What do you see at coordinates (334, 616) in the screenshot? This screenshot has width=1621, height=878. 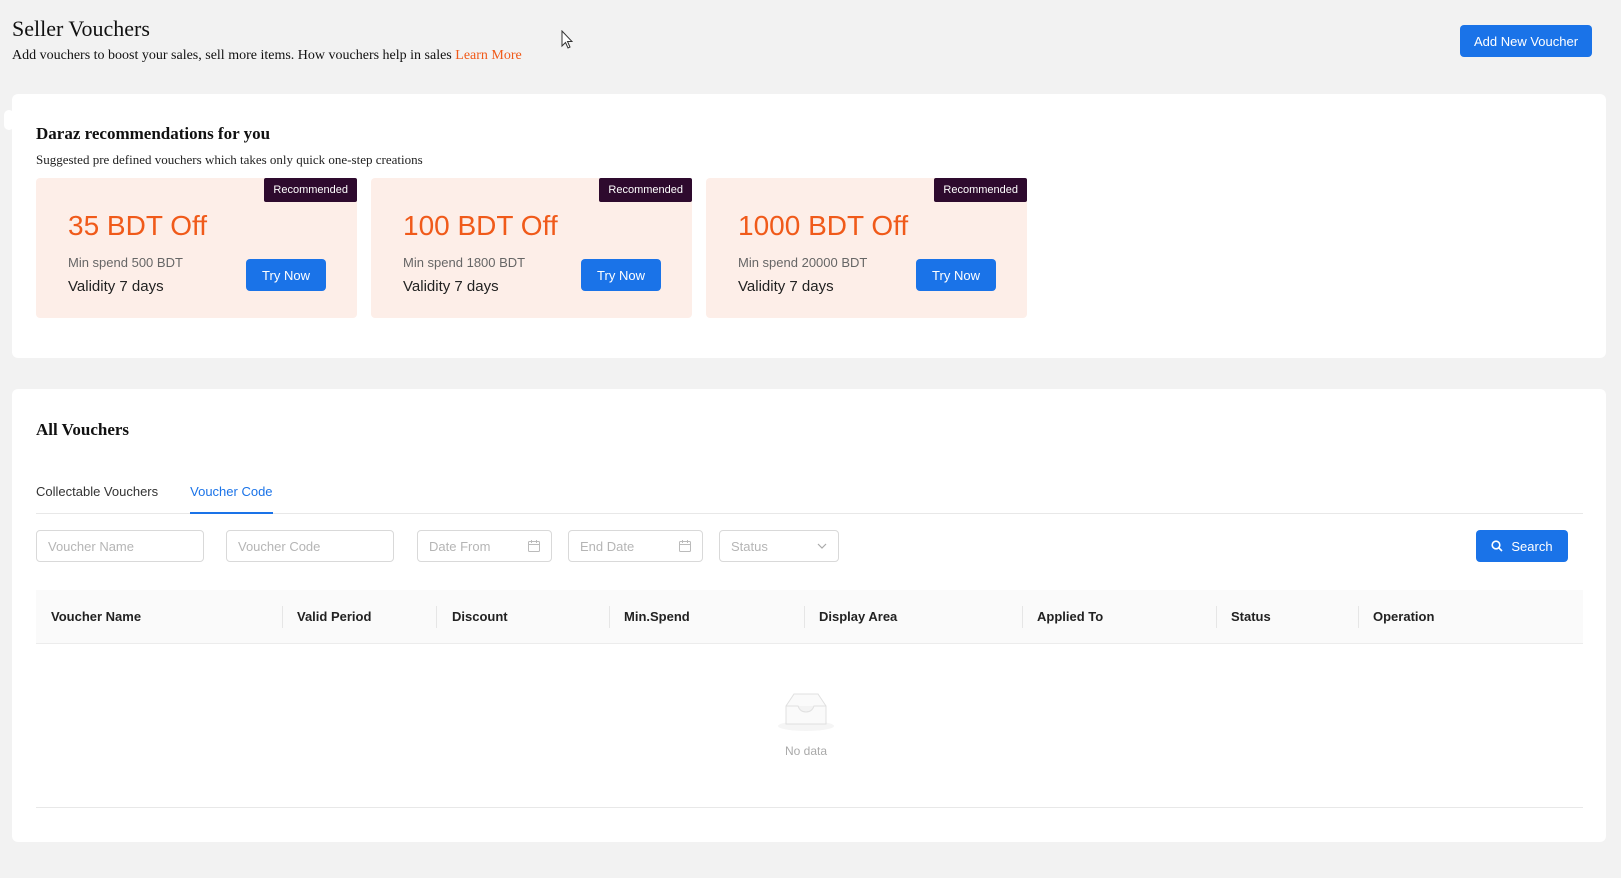 I see `column-header-valid-period: Valid Period` at bounding box center [334, 616].